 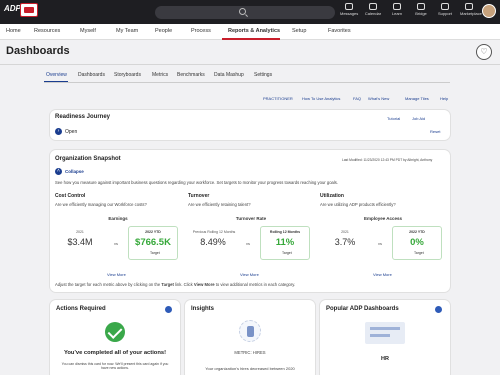 What do you see at coordinates (489, 11) in the screenshot?
I see `user-avatar` at bounding box center [489, 11].